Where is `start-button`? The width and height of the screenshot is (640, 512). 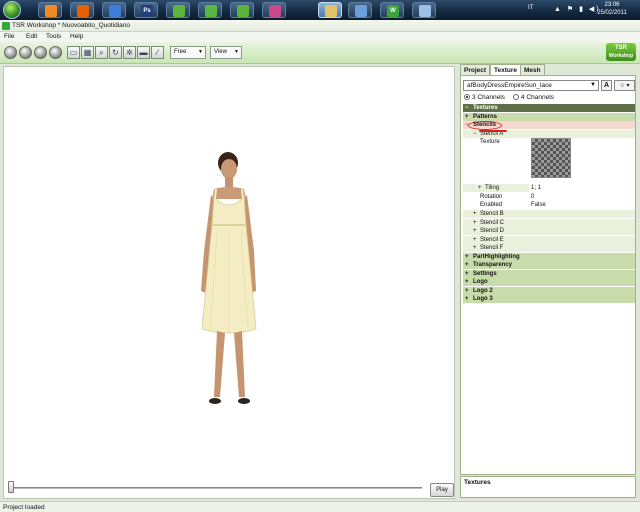 start-button is located at coordinates (12, 10).